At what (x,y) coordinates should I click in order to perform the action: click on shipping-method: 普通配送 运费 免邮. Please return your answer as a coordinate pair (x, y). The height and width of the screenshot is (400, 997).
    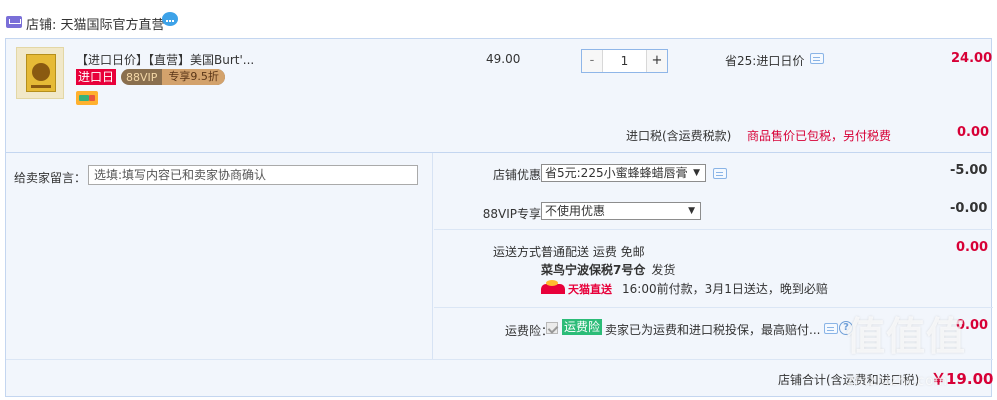
    Looking at the image, I should click on (593, 252).